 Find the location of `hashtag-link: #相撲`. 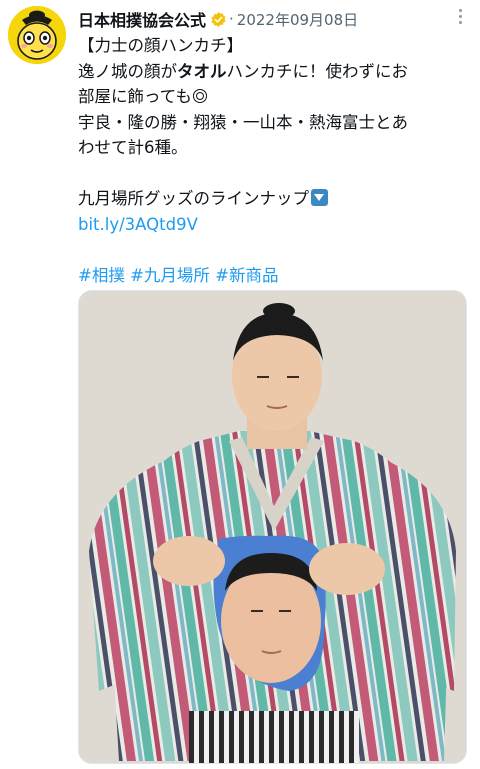

hashtag-link: #相撲 is located at coordinates (101, 275).